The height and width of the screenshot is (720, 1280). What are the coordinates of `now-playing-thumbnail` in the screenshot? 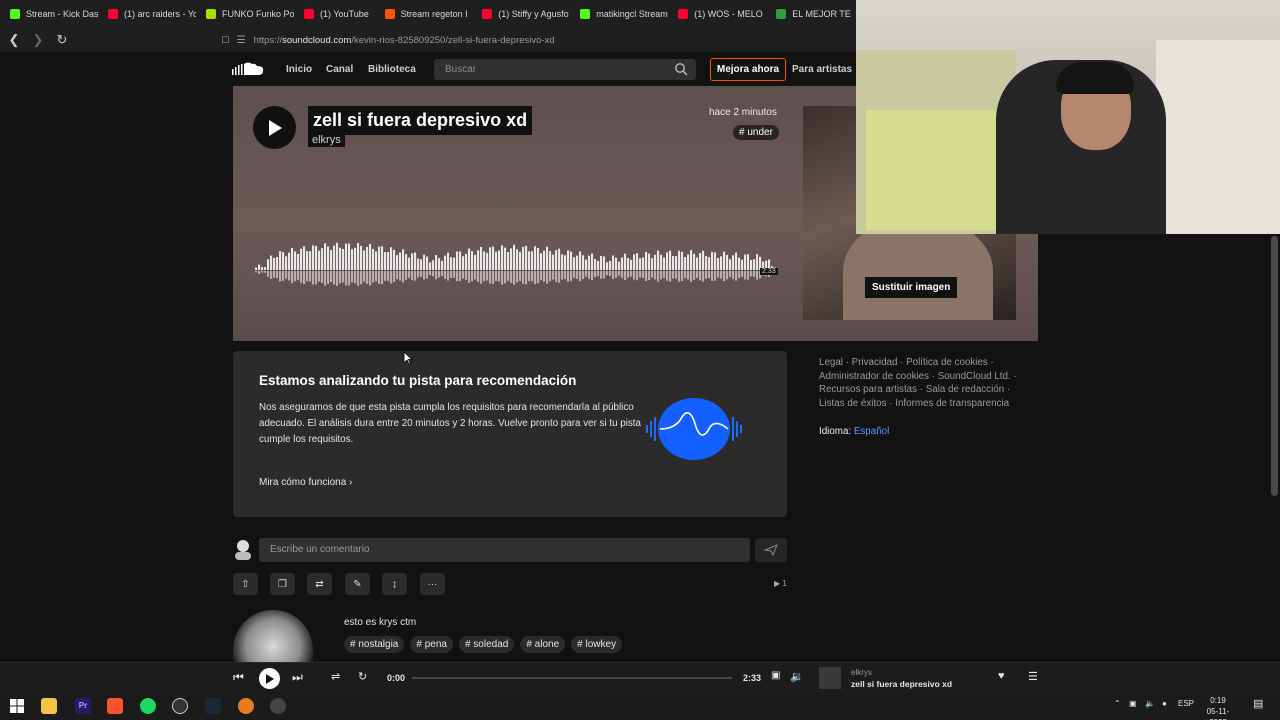 It's located at (830, 678).